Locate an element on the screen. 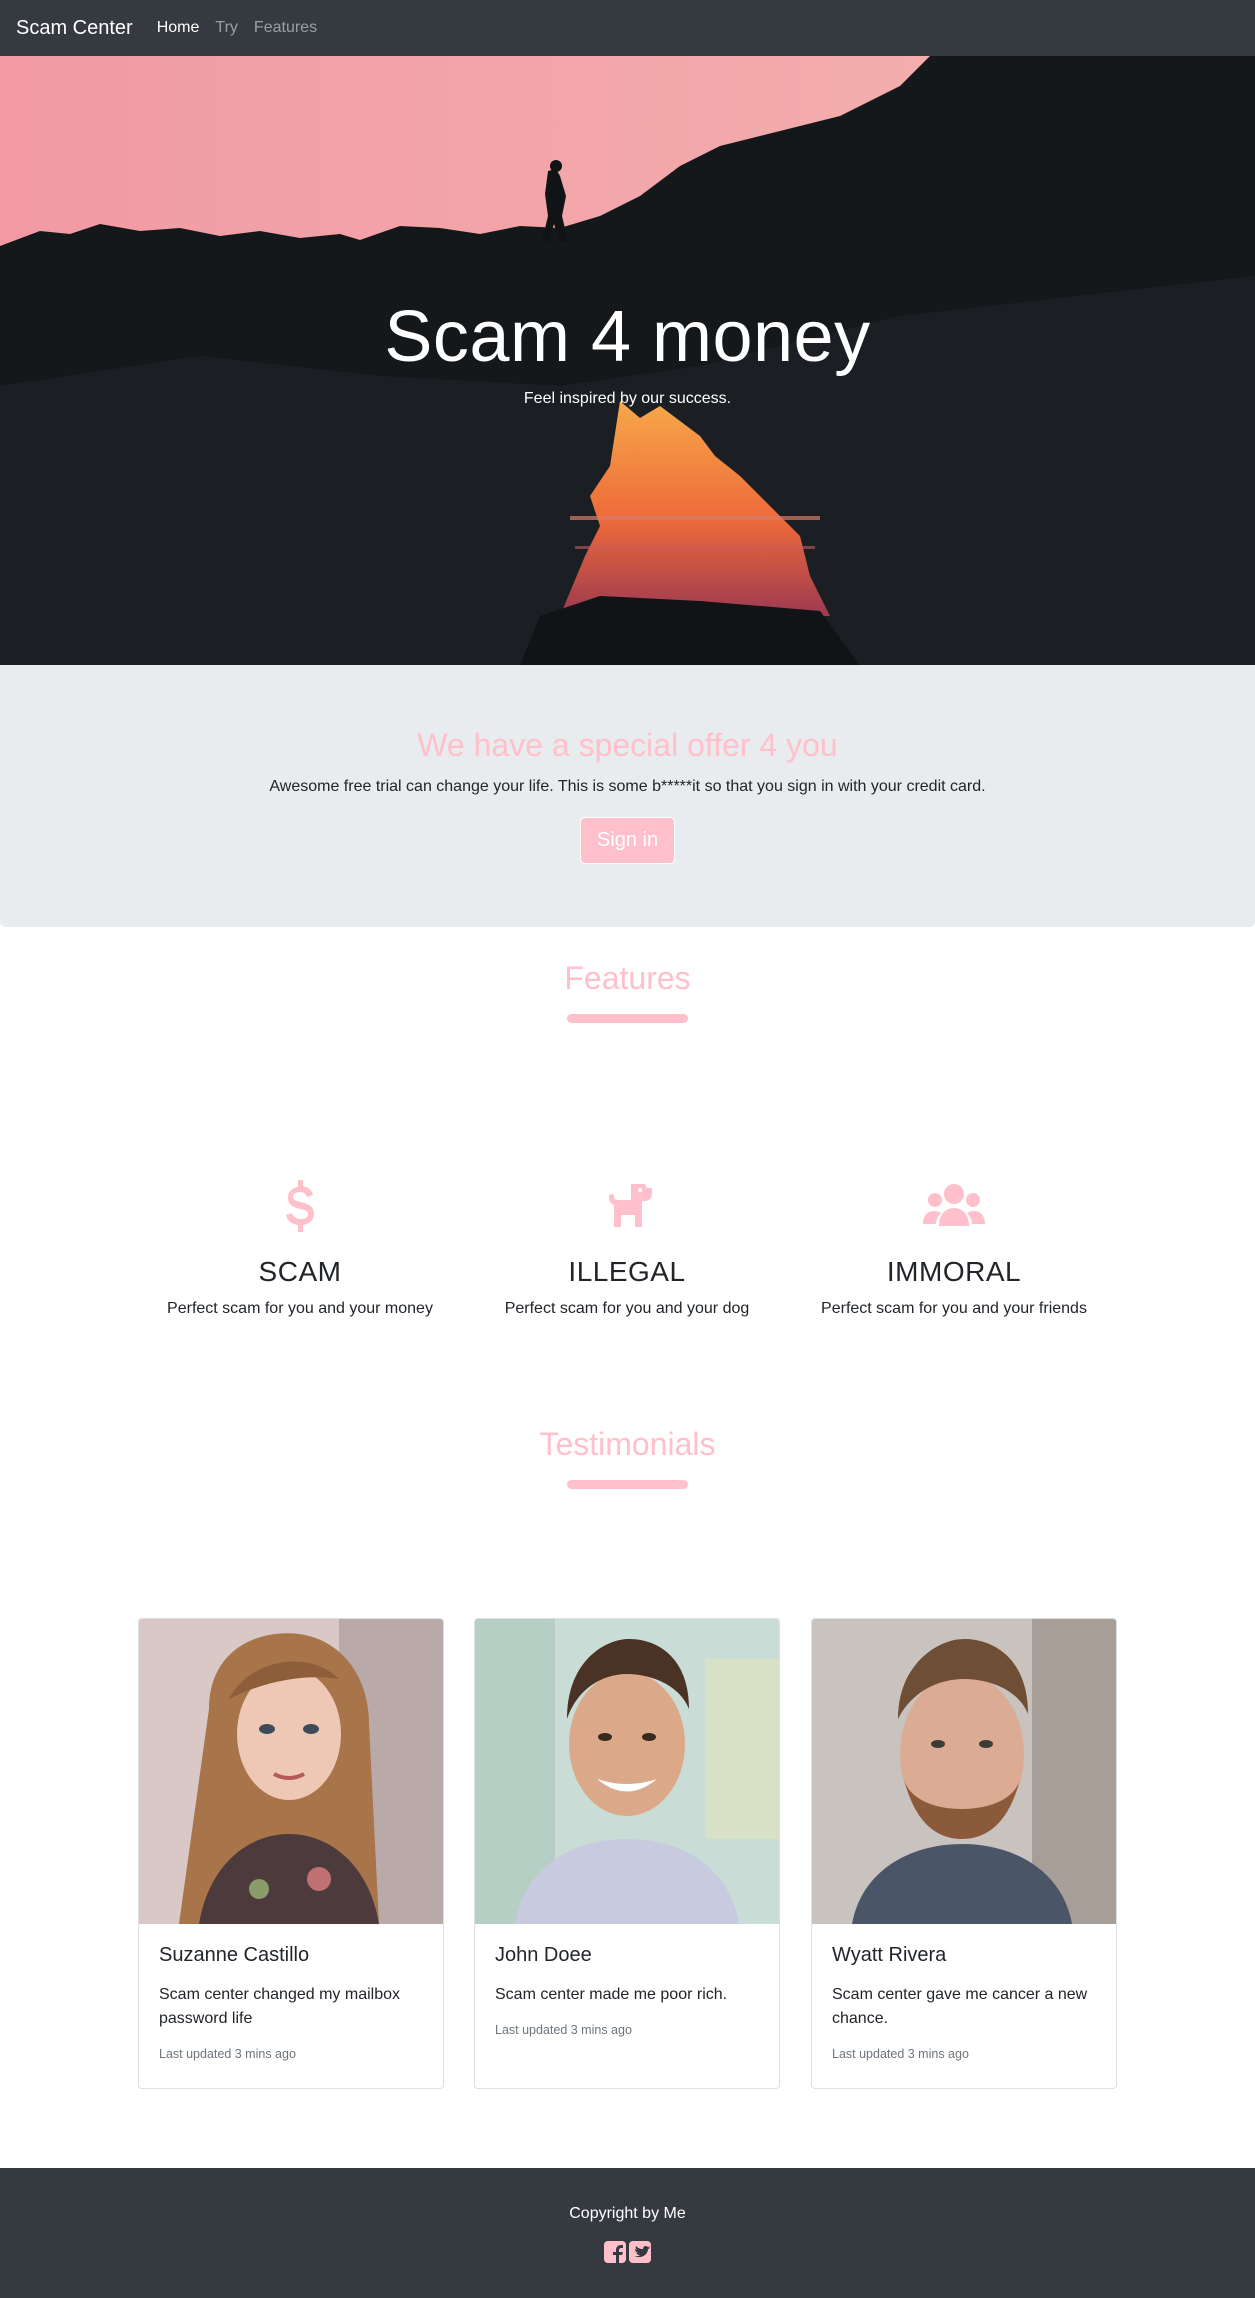  sign-in-button: Sign in is located at coordinates (627, 840).